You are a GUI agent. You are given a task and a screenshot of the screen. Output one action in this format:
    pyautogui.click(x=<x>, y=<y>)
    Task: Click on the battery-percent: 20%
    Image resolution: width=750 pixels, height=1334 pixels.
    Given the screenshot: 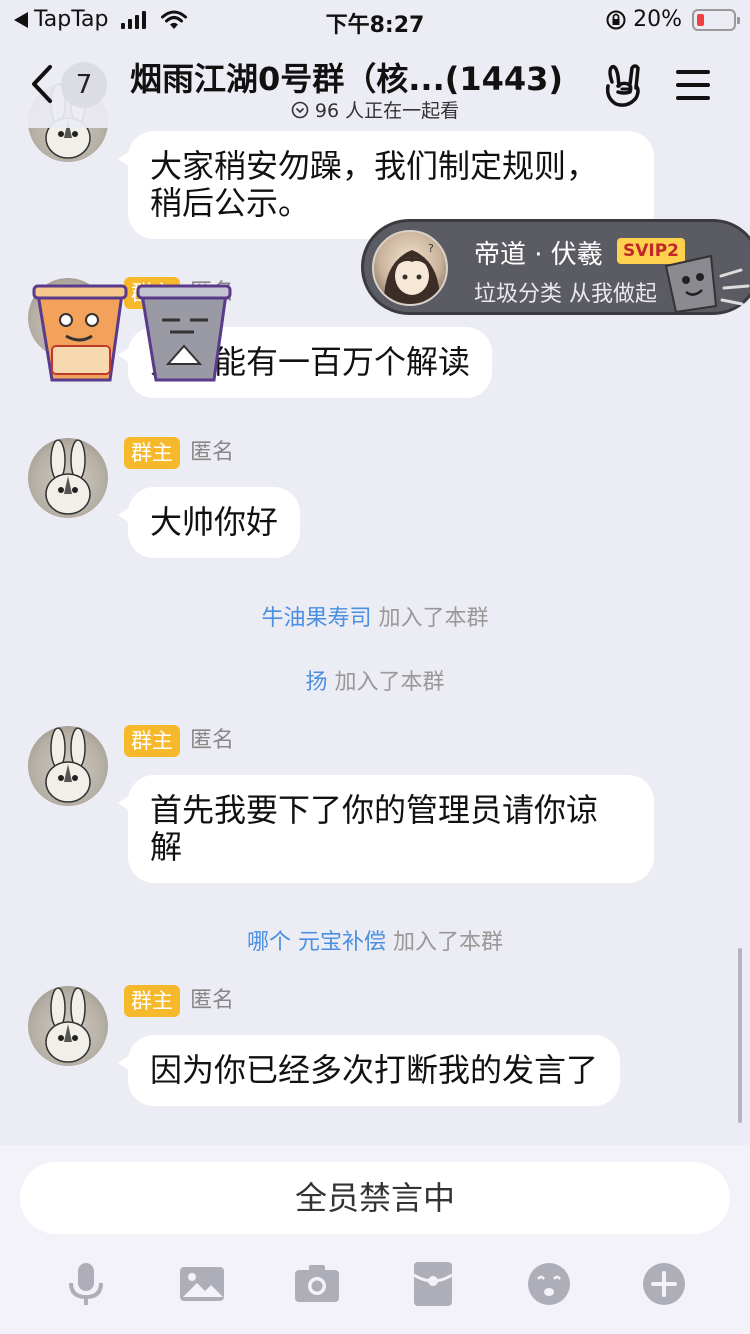 What is the action you would take?
    pyautogui.click(x=657, y=19)
    